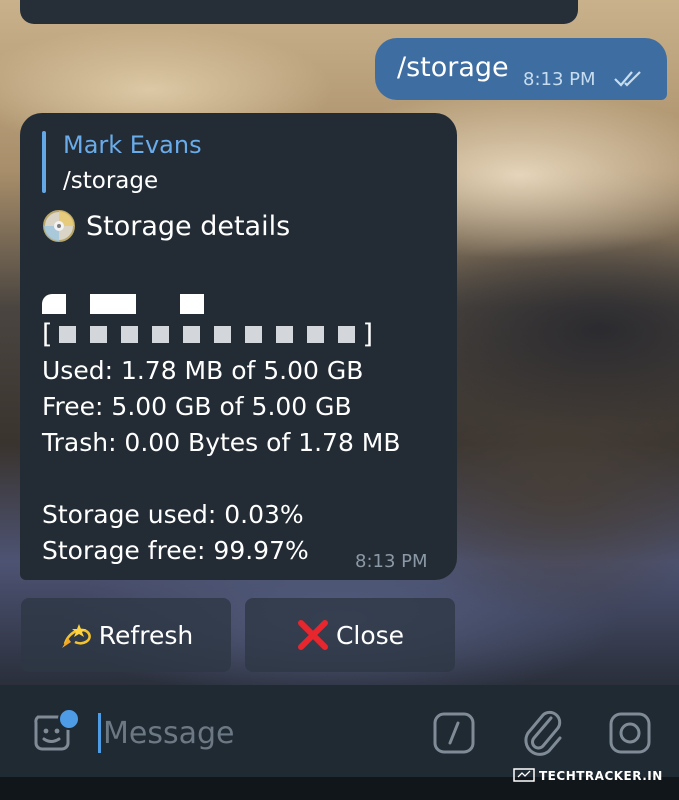 Image resolution: width=679 pixels, height=800 pixels. Describe the element at coordinates (601, 776) in the screenshot. I see `watermark-text: TechTracker.in` at that location.